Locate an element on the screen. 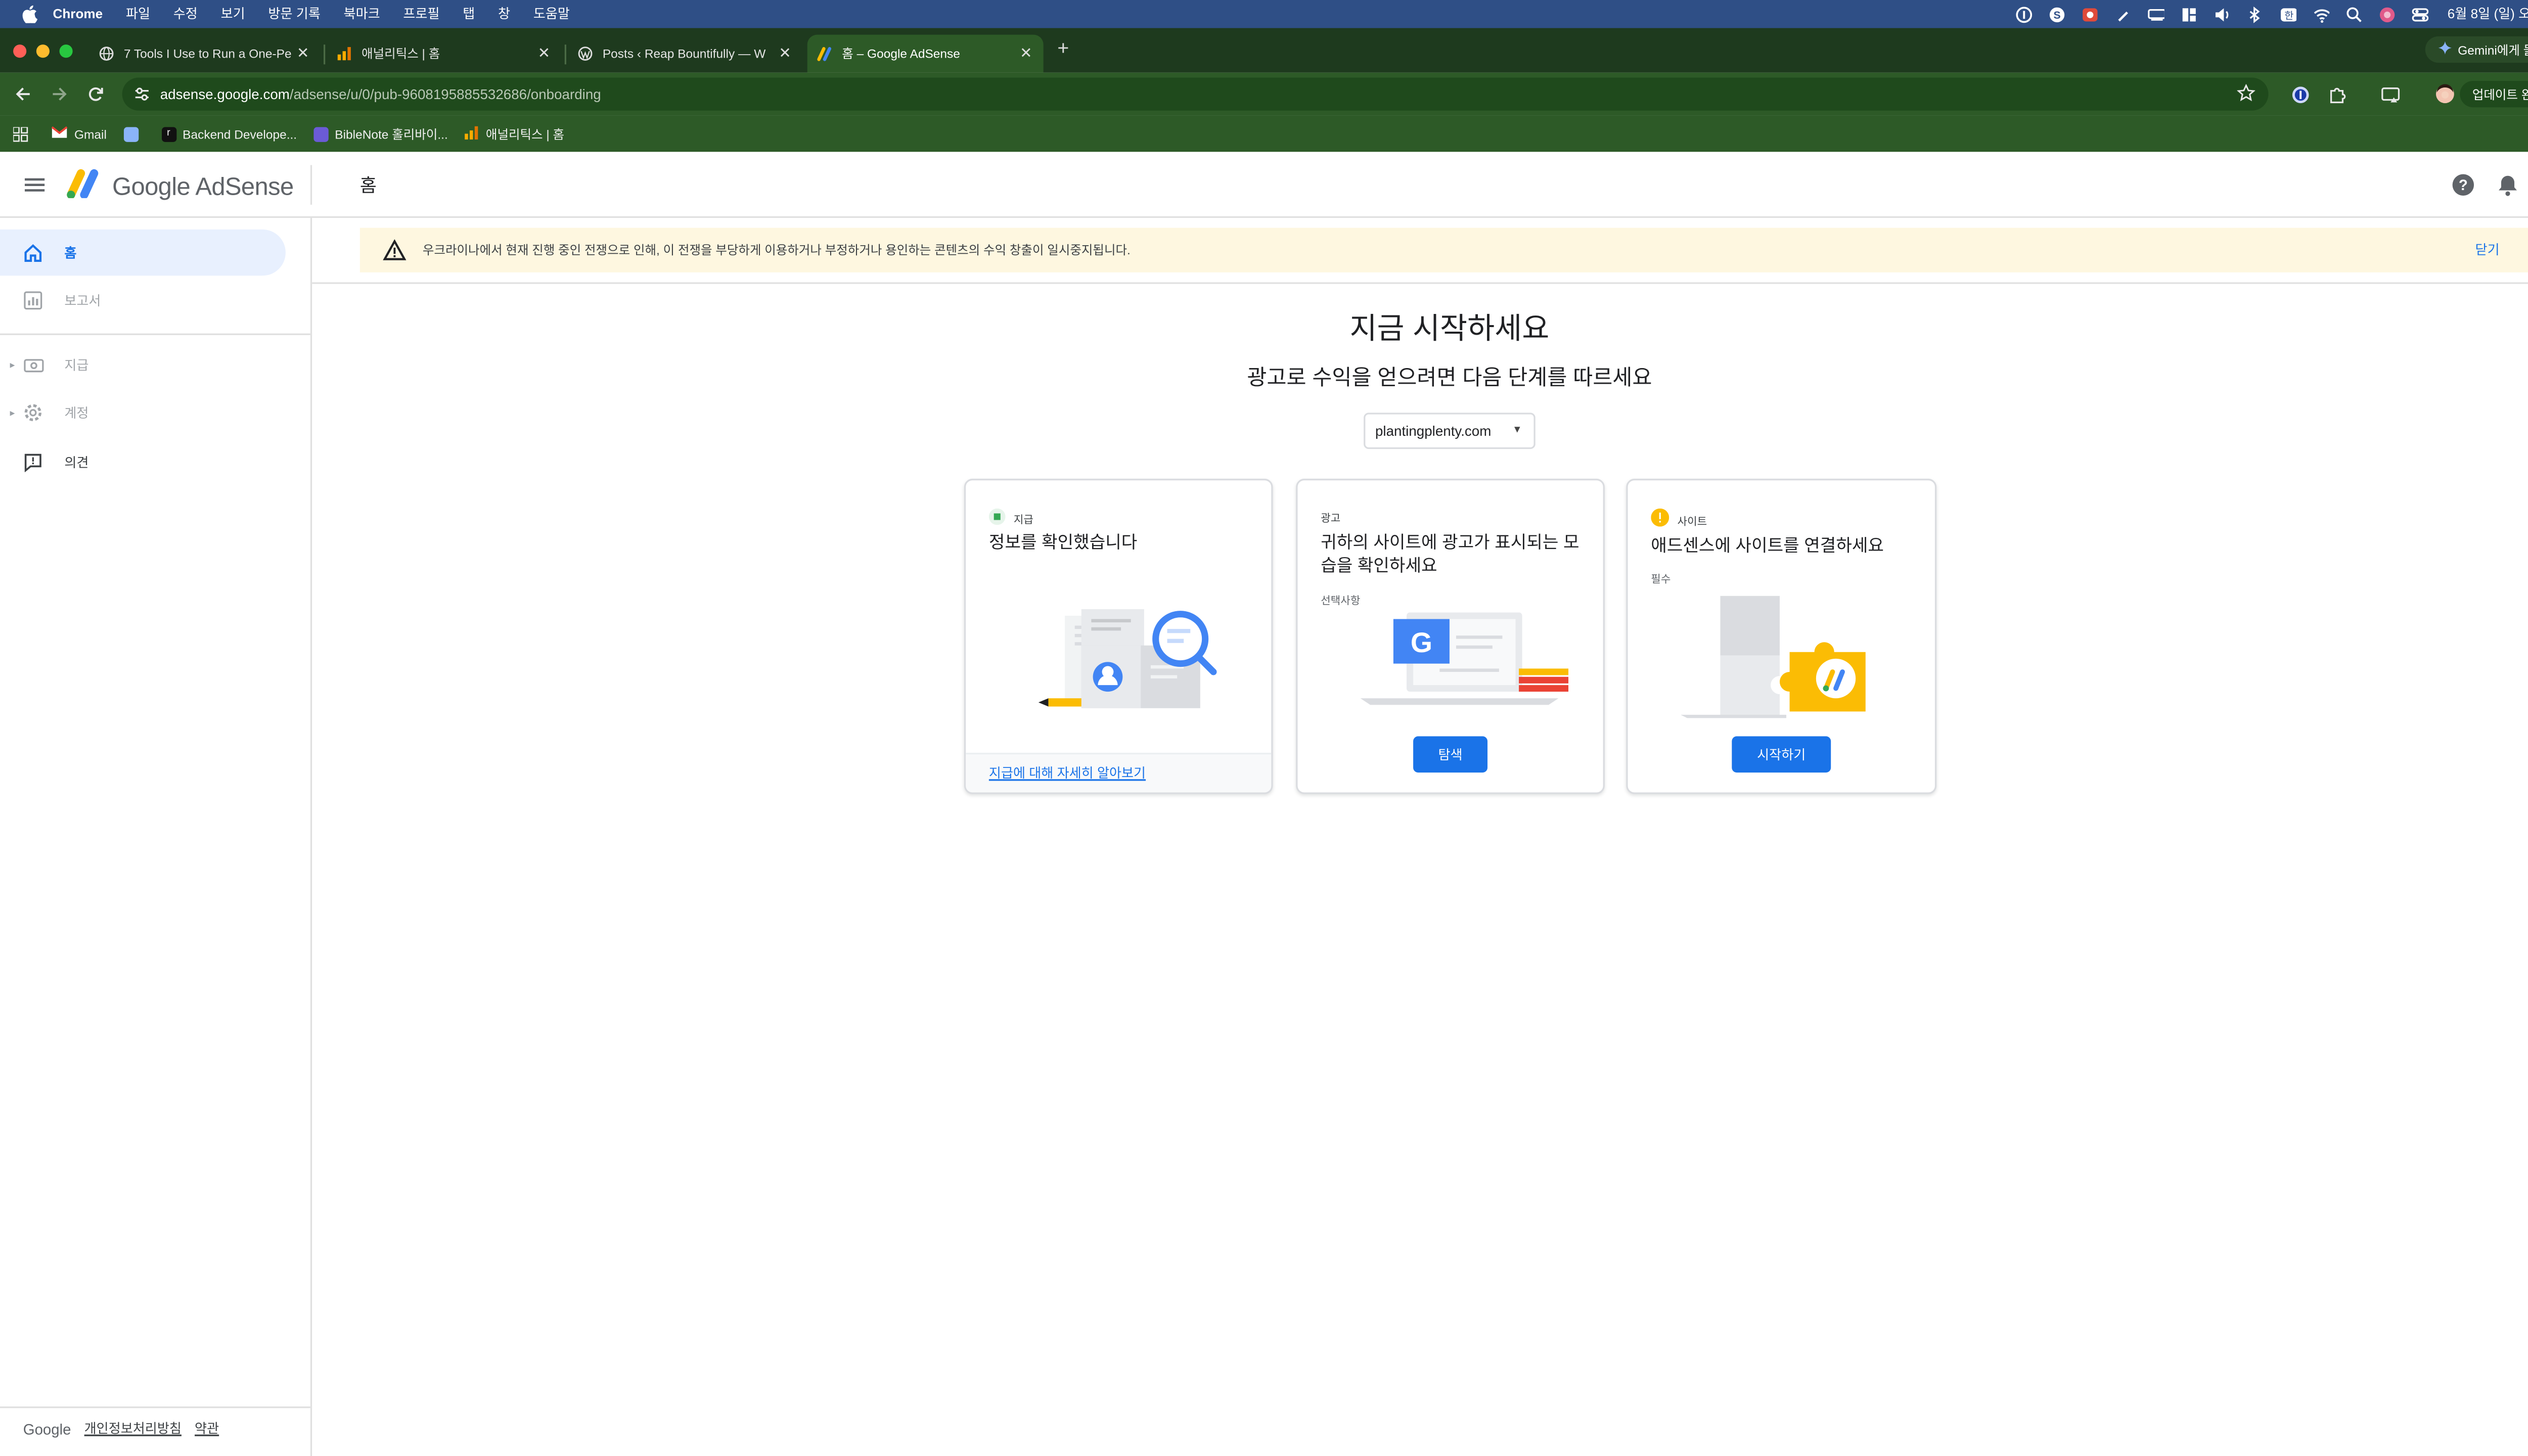 This screenshot has width=2528, height=1456. svg-text: S is located at coordinates (2057, 15).